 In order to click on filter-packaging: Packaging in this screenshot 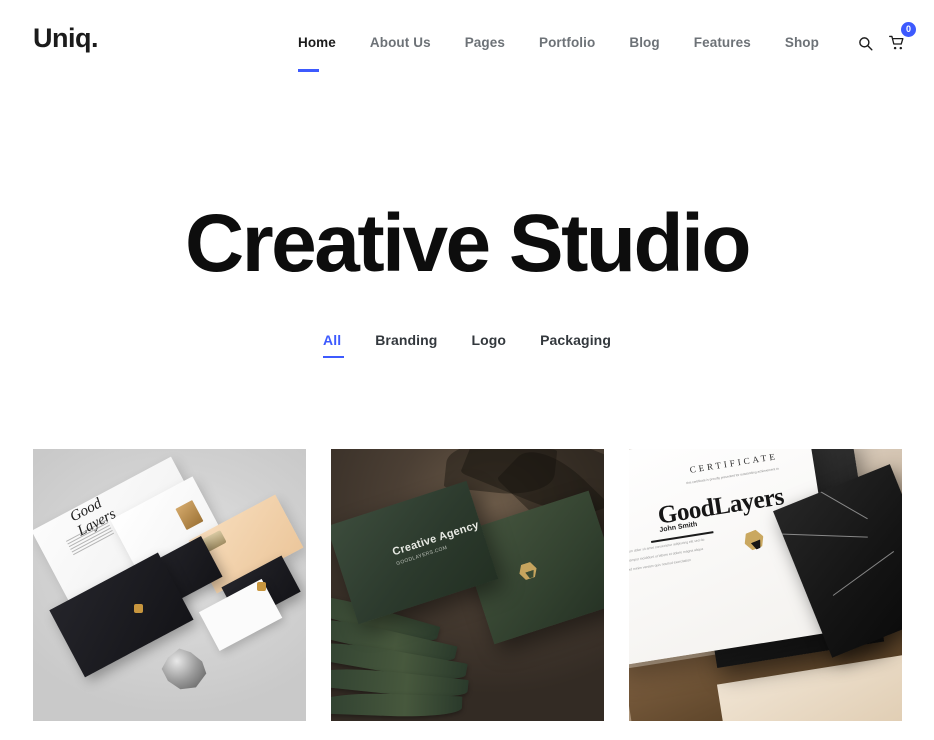, I will do `click(575, 340)`.